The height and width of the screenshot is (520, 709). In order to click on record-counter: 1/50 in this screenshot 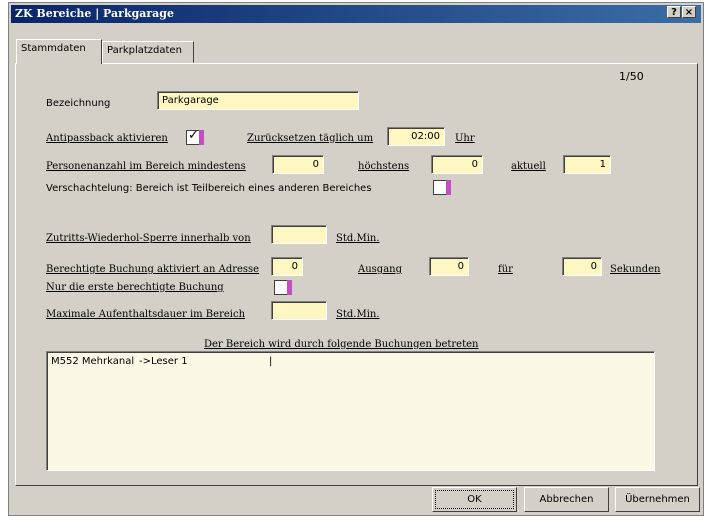, I will do `click(631, 76)`.